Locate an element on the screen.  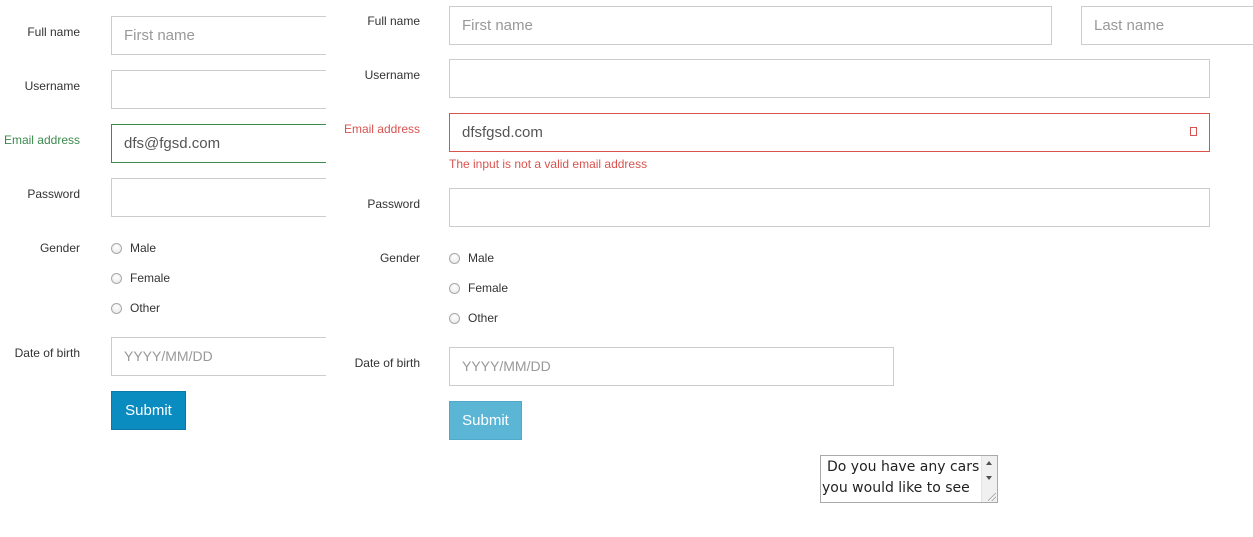
email-value: dfsfgsd.com is located at coordinates (502, 132).